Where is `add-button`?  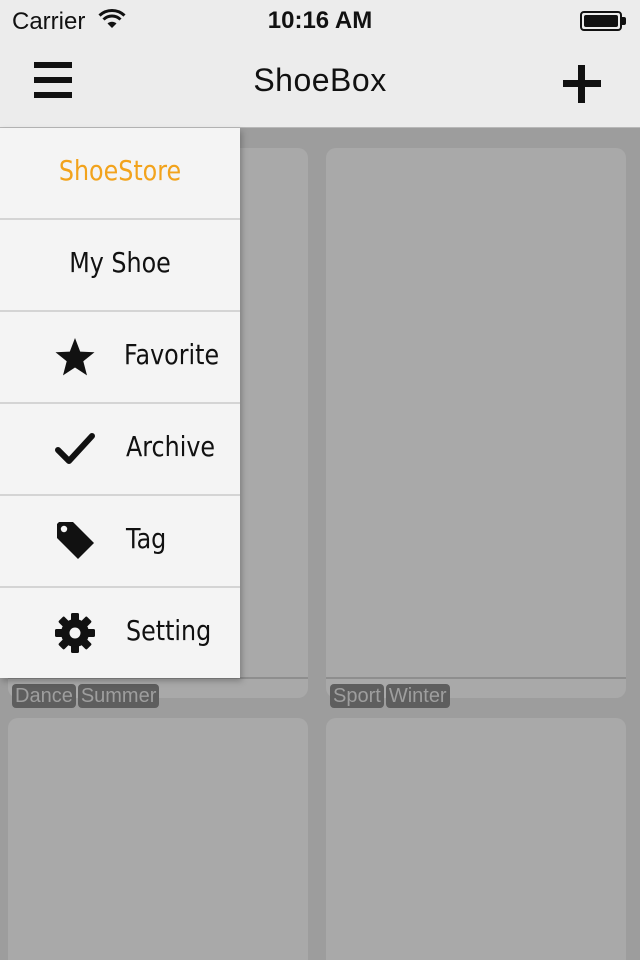 add-button is located at coordinates (582, 84).